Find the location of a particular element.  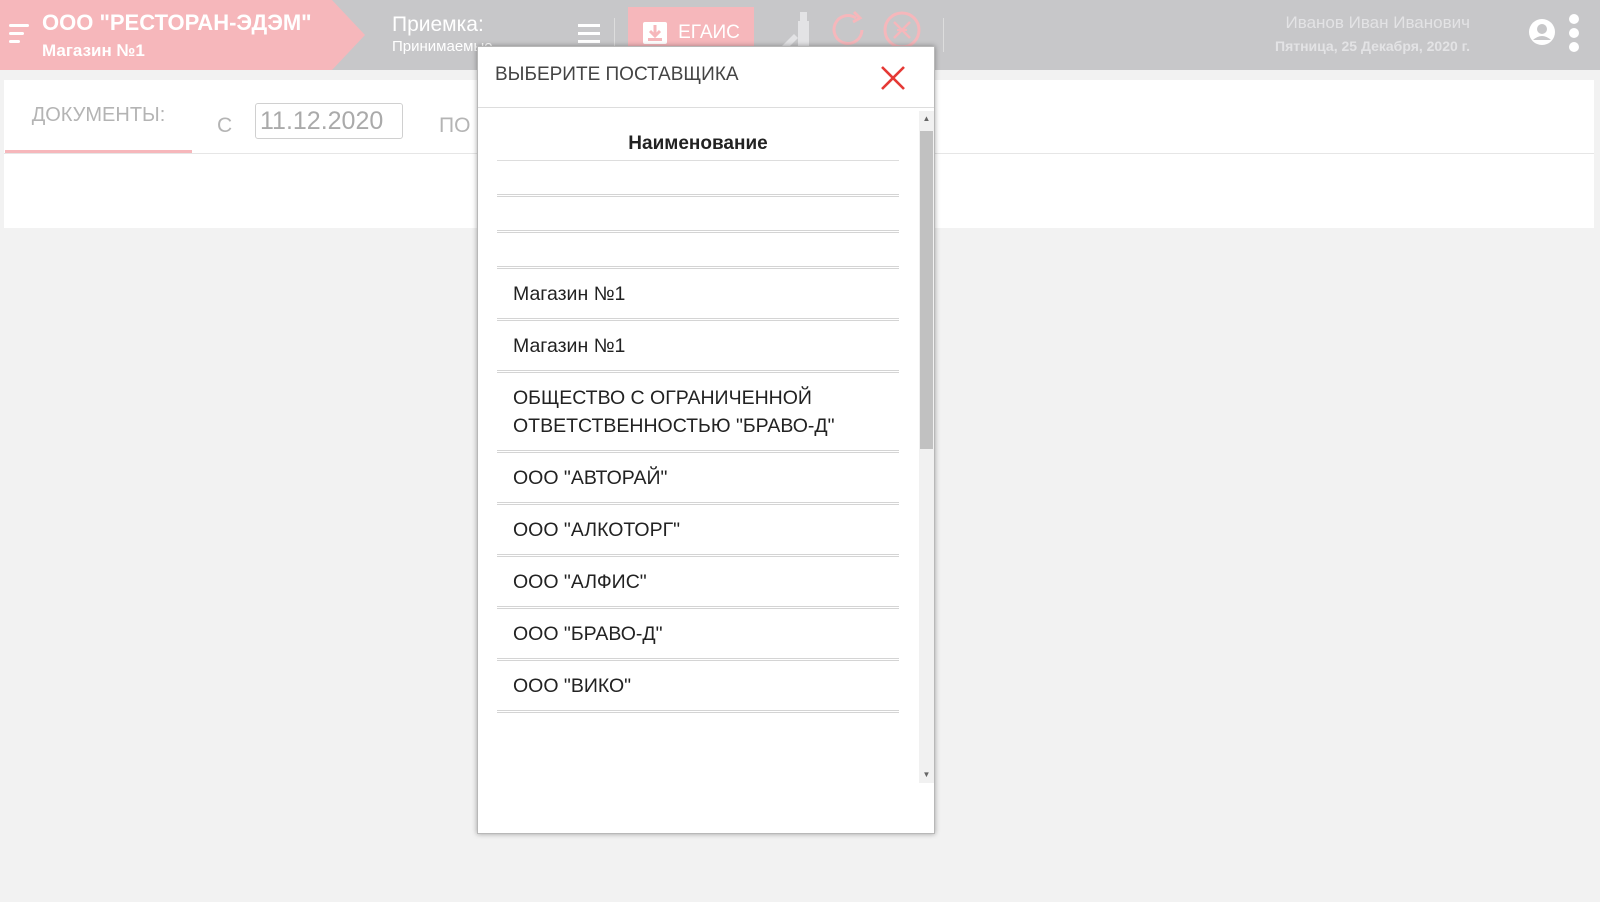

current-date: Пятница, 25 Декабря, 2020 г. is located at coordinates (1372, 46).